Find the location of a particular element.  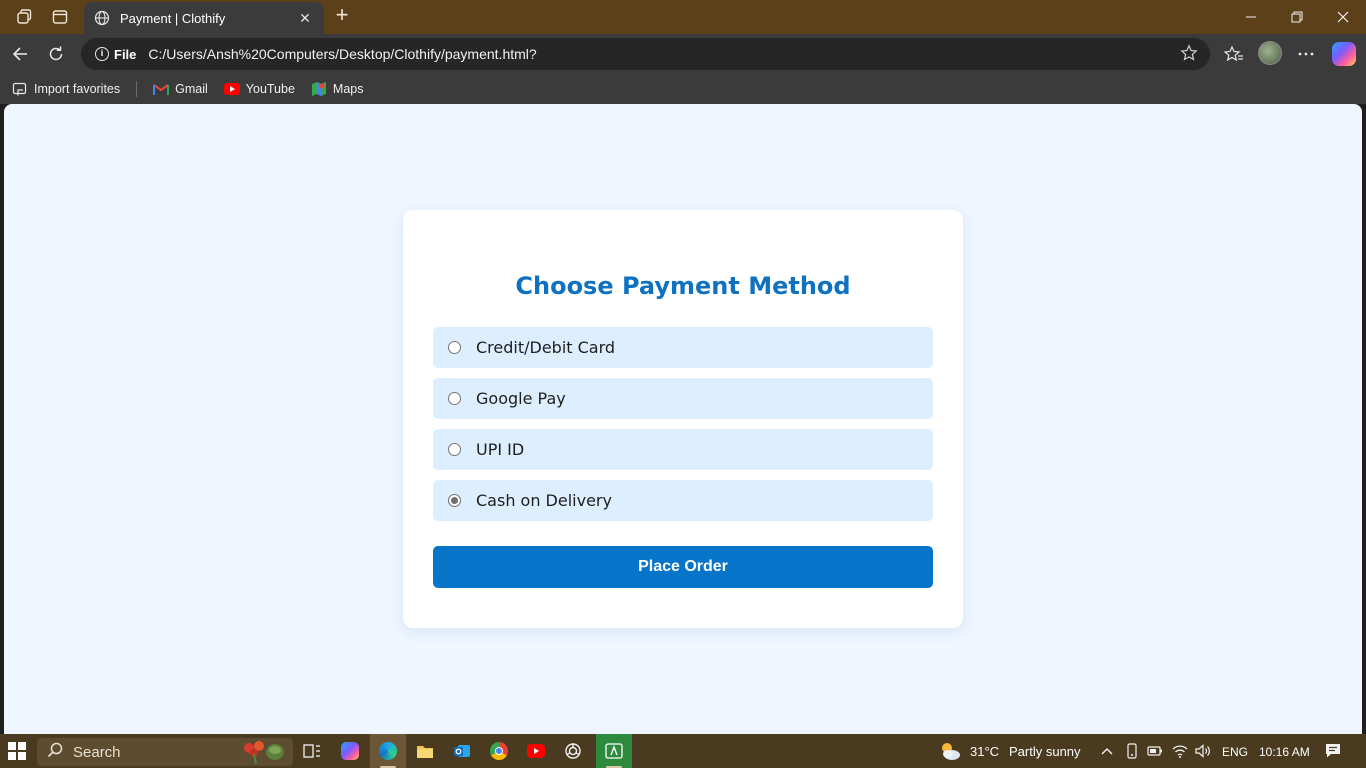

weather-description: Partly sunny is located at coordinates (1045, 751).